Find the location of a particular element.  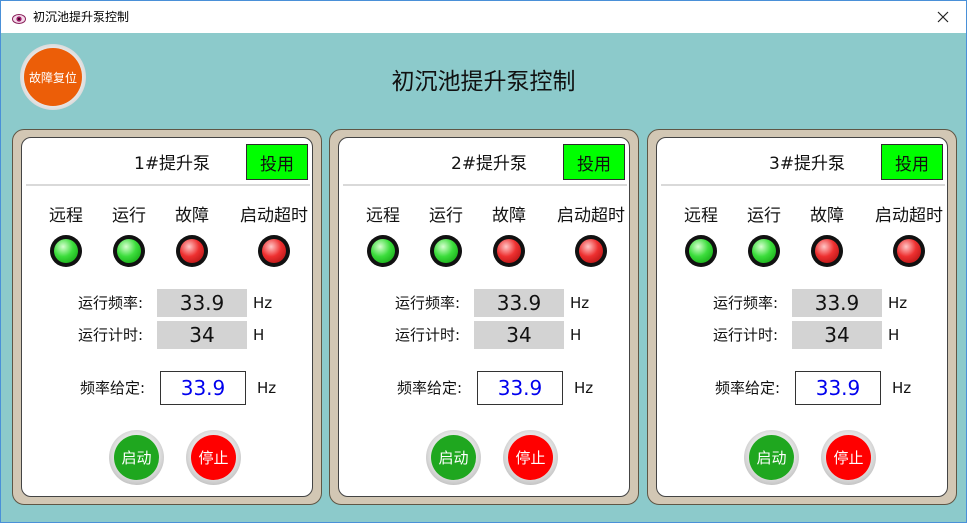

eye-icon is located at coordinates (19, 17).